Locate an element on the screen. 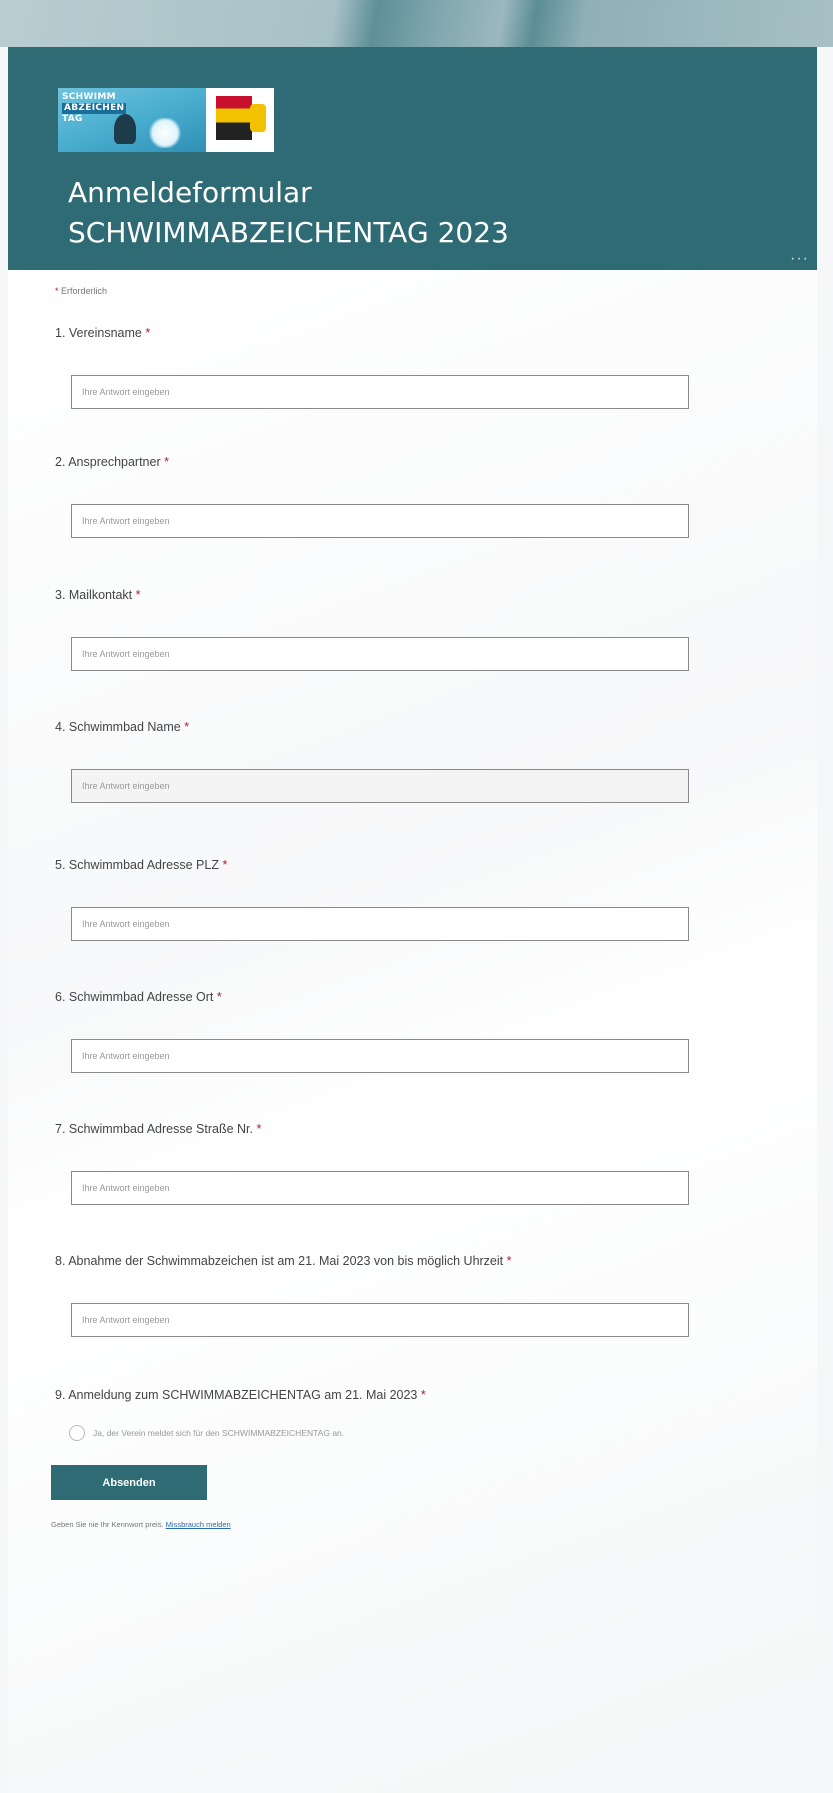 The width and height of the screenshot is (833, 1793). logo-swim-image: SCHWIMM ABZEICHEN TAG is located at coordinates (132, 120).